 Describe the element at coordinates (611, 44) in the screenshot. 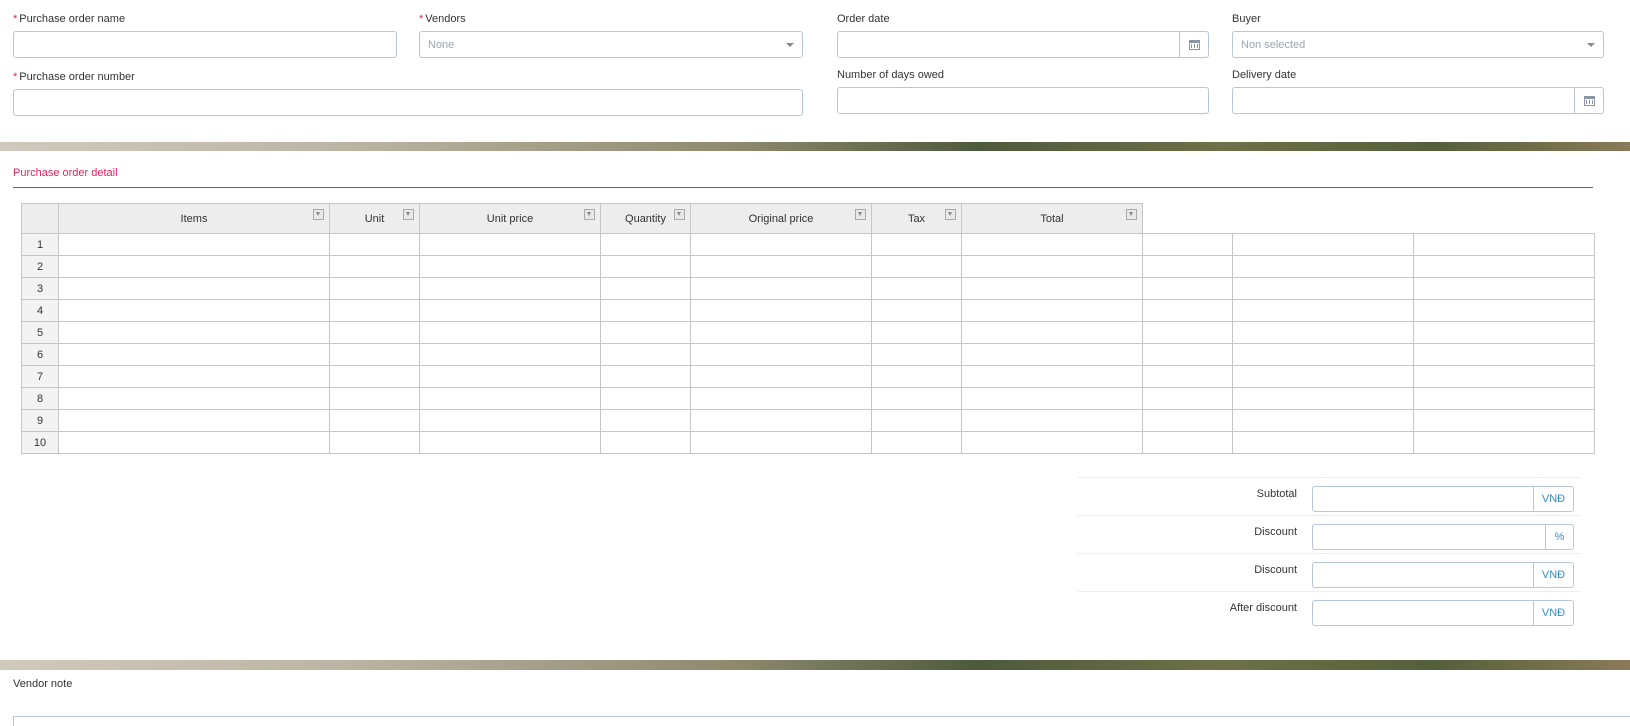

I see `vendors-select: None` at that location.